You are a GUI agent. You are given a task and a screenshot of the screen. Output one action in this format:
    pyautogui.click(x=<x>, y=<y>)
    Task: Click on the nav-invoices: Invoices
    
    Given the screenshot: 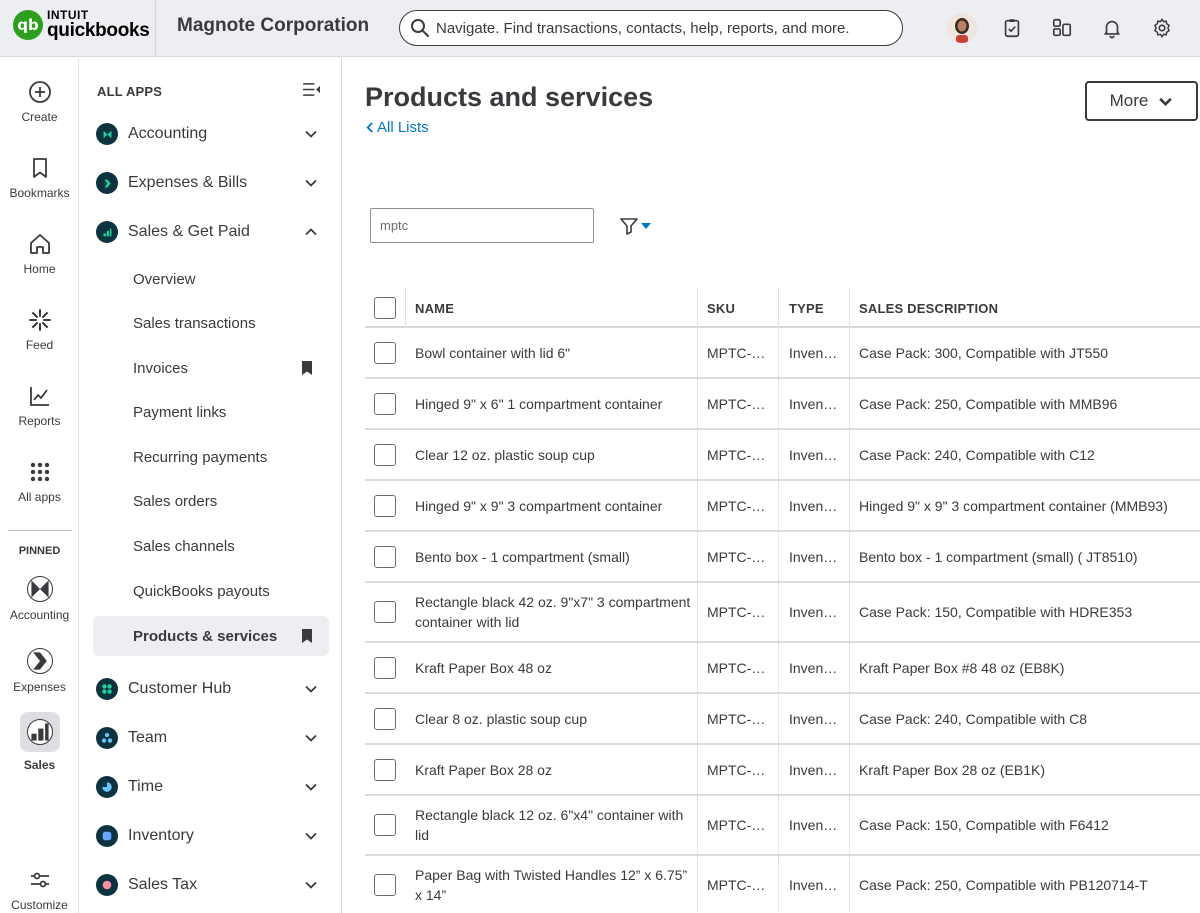 What is the action you would take?
    pyautogui.click(x=231, y=368)
    